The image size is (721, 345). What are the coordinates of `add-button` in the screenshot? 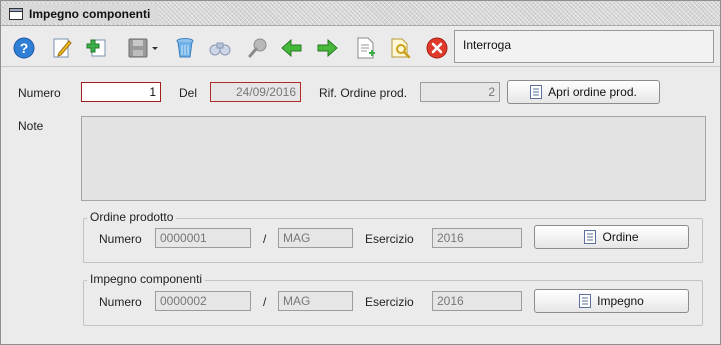 It's located at (97, 48).